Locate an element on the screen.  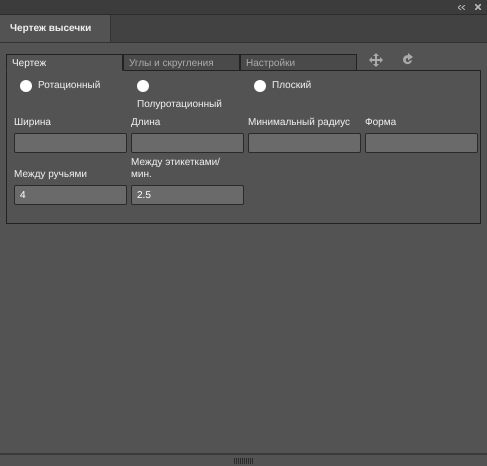
collapse-icon is located at coordinates (461, 7).